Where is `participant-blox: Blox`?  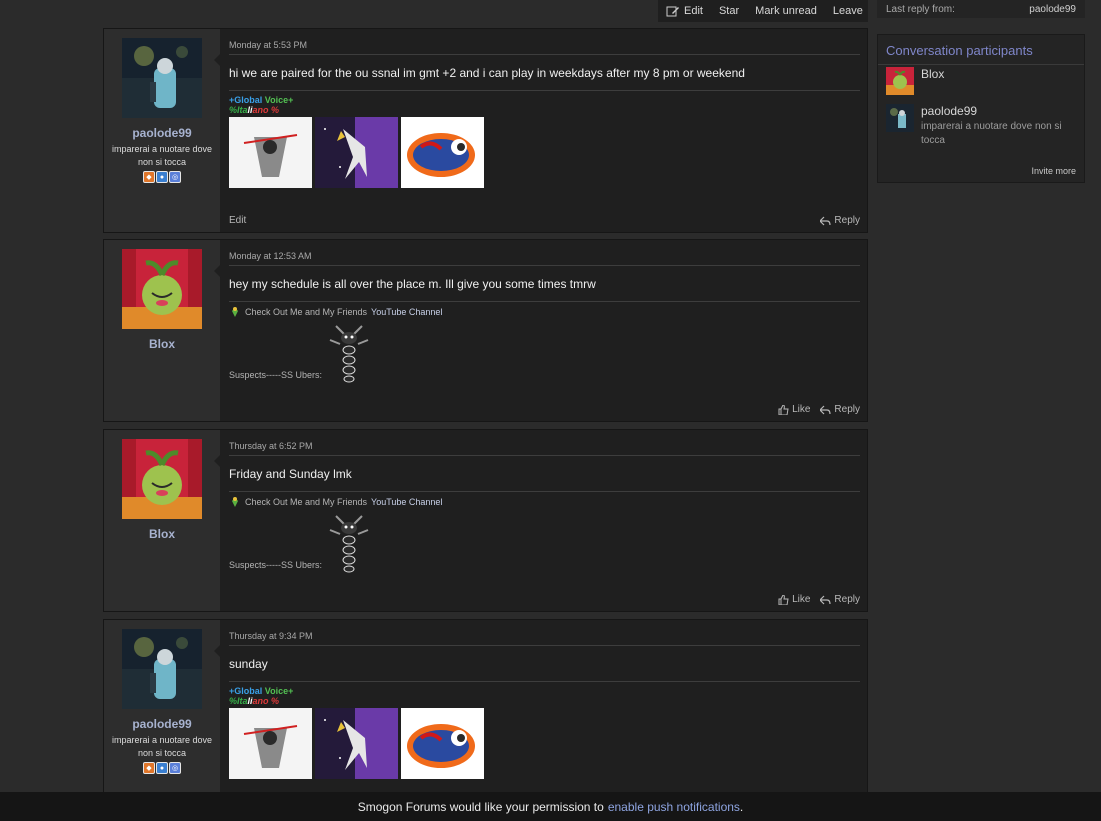 participant-blox: Blox is located at coordinates (981, 81).